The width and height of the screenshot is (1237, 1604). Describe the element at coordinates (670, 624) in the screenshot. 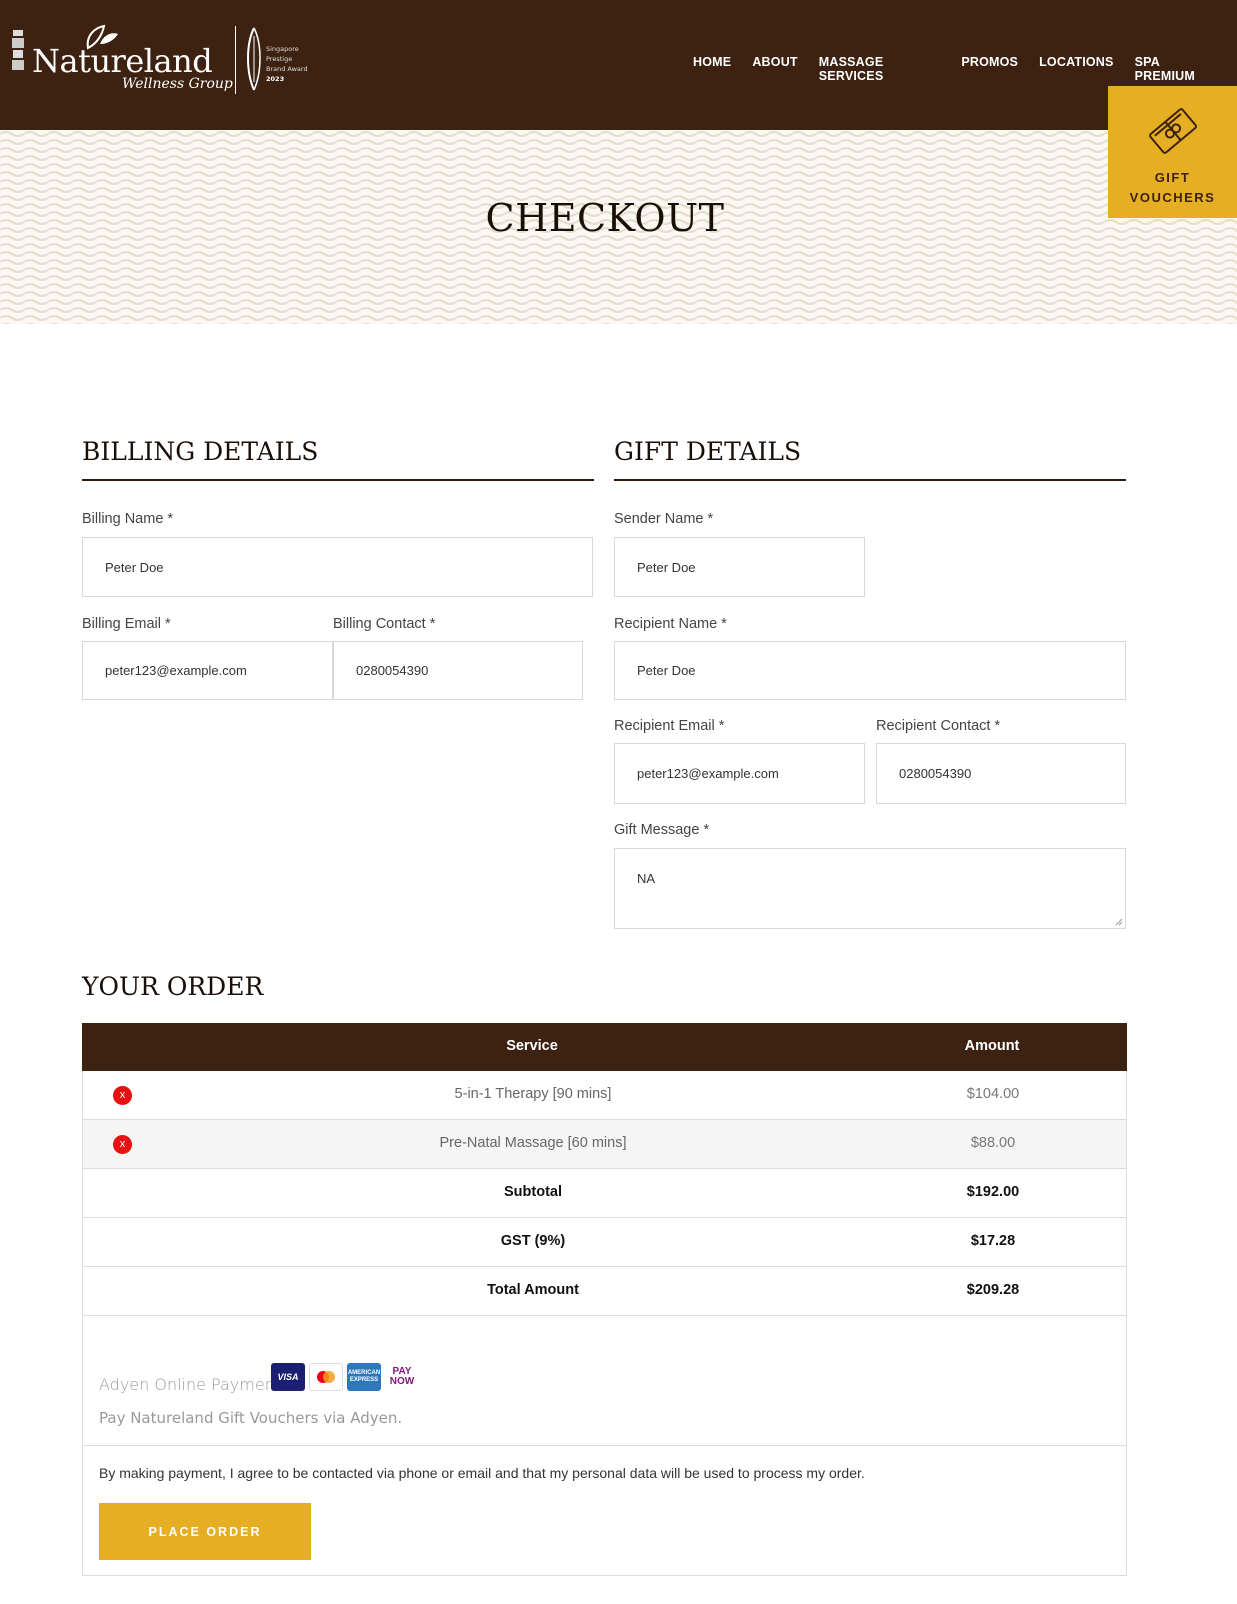

I see `recipient-name-label: Recipient Name *` at that location.